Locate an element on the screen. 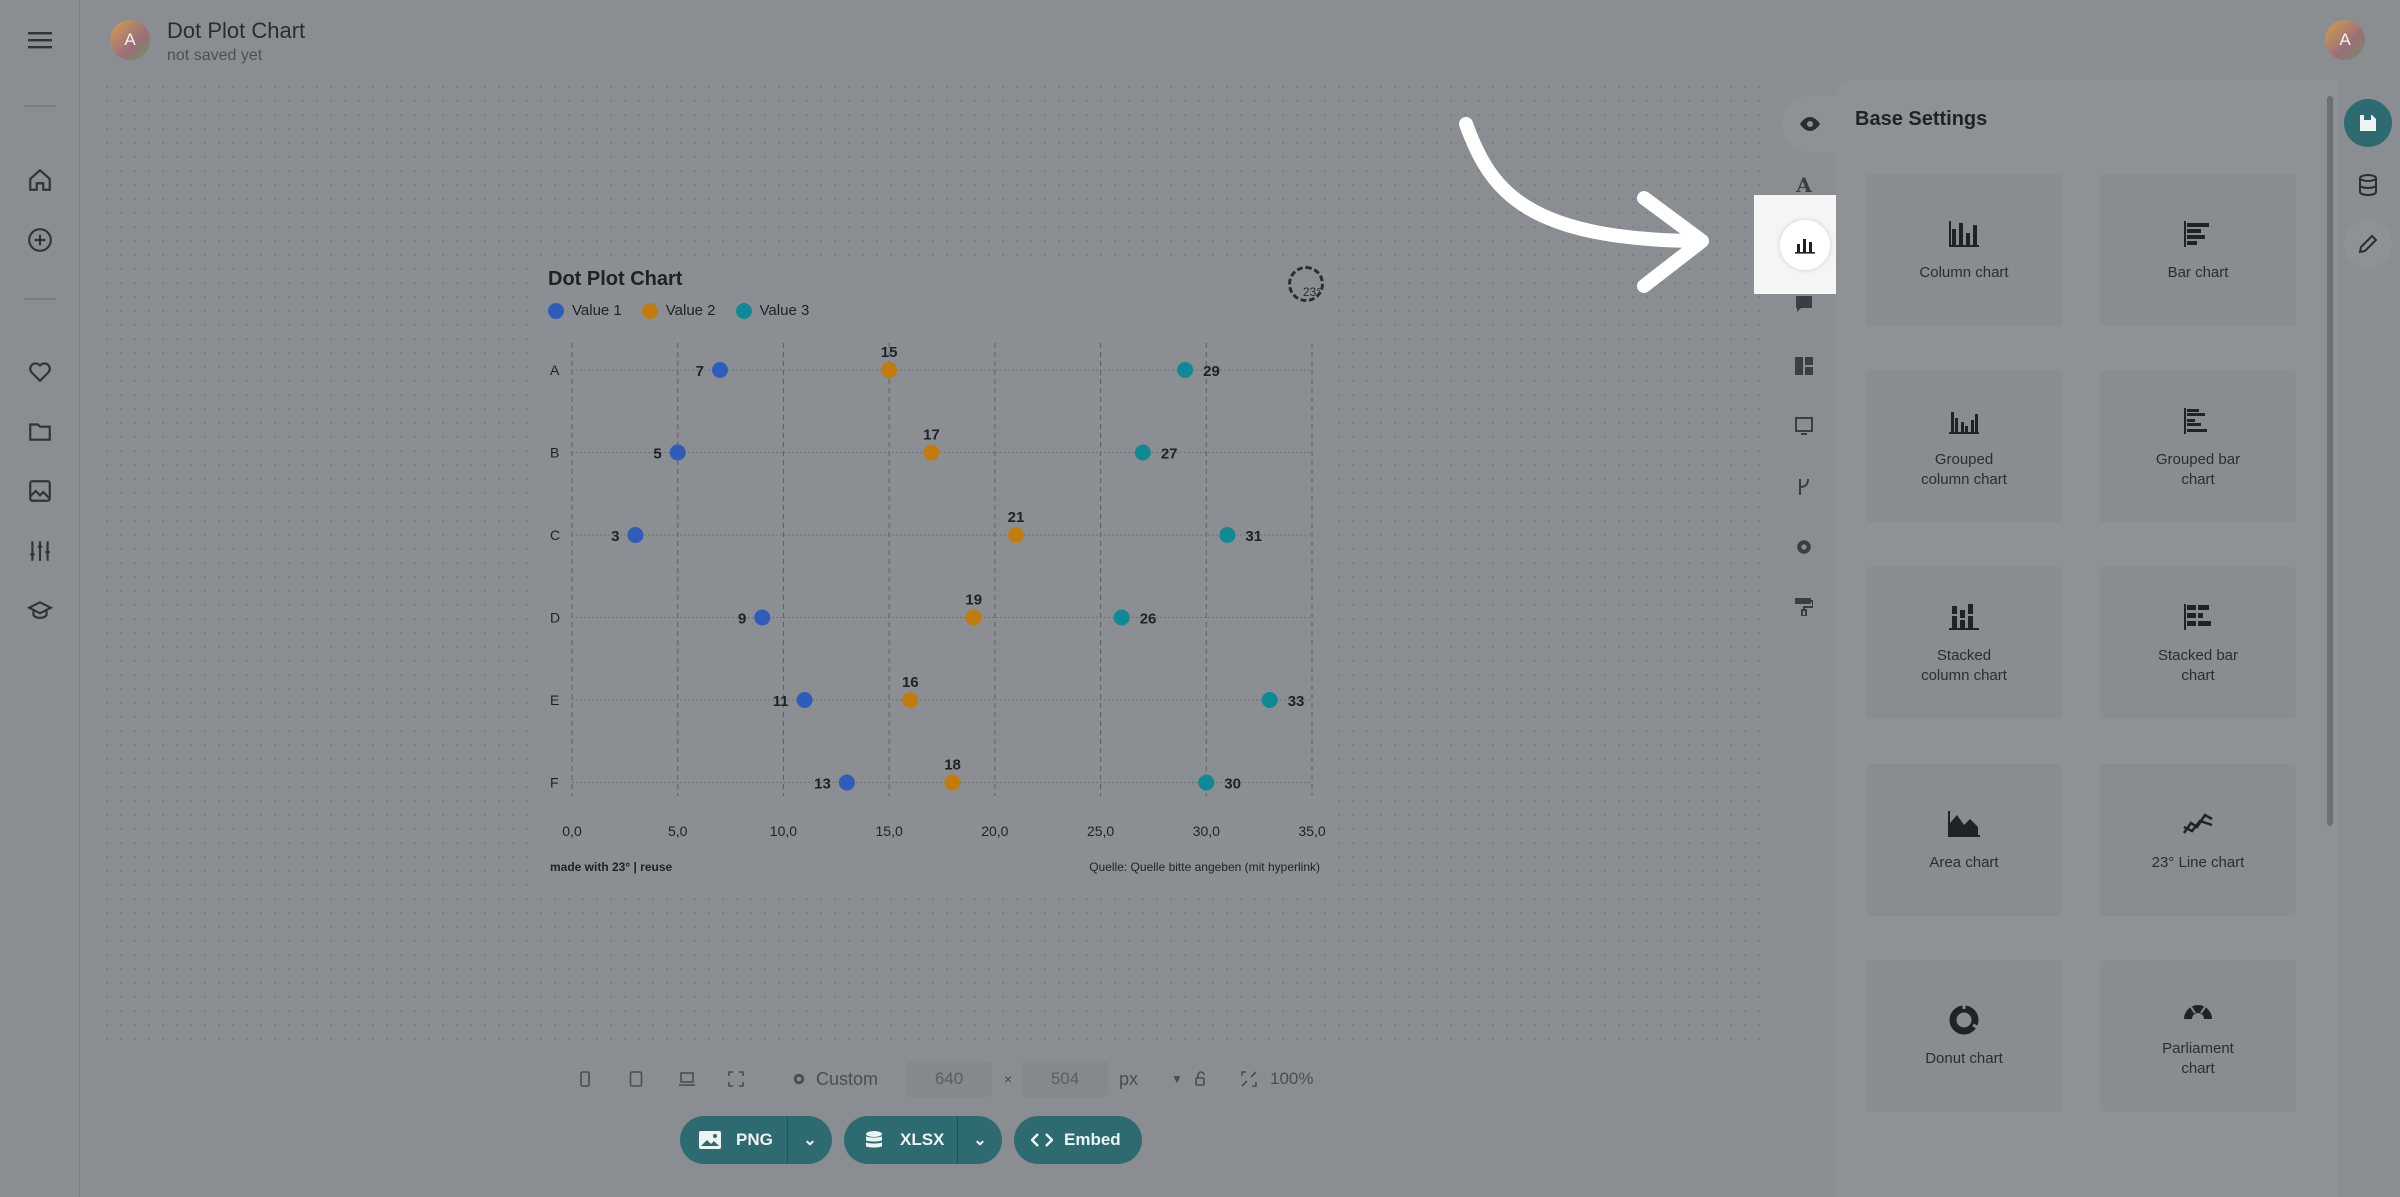 This screenshot has height=1197, width=2400. chart-type-tile-parliament-chart: Parliament chart is located at coordinates (2198, 1036).